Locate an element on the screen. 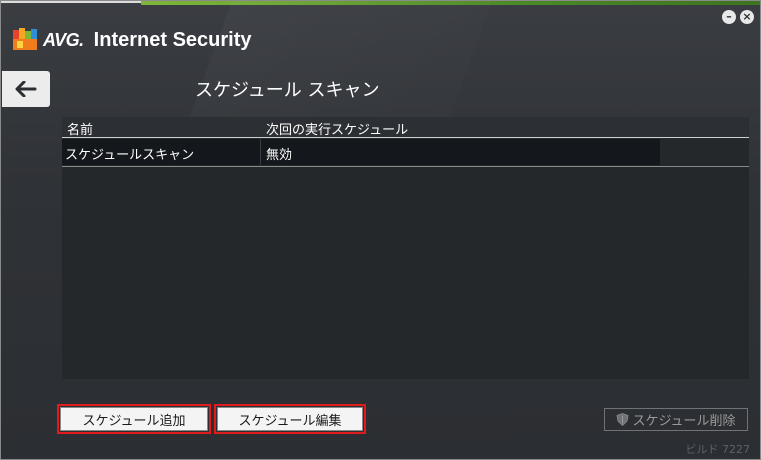 The width and height of the screenshot is (761, 460). build-number: ビルド 7227 is located at coordinates (718, 449).